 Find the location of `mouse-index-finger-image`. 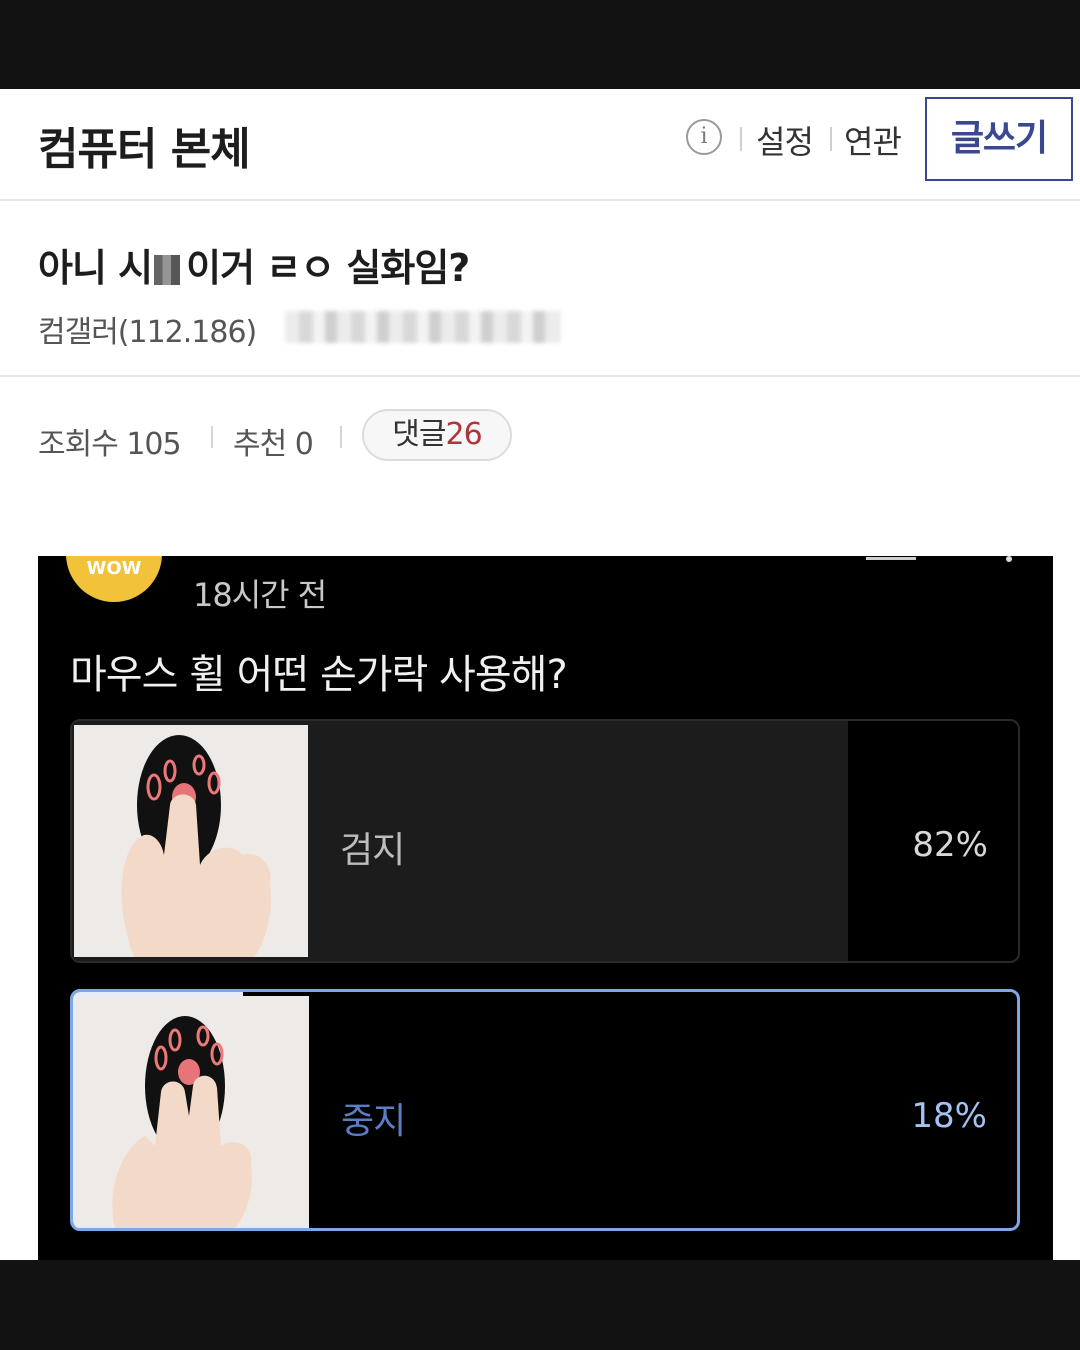

mouse-index-finger-image is located at coordinates (191, 841).